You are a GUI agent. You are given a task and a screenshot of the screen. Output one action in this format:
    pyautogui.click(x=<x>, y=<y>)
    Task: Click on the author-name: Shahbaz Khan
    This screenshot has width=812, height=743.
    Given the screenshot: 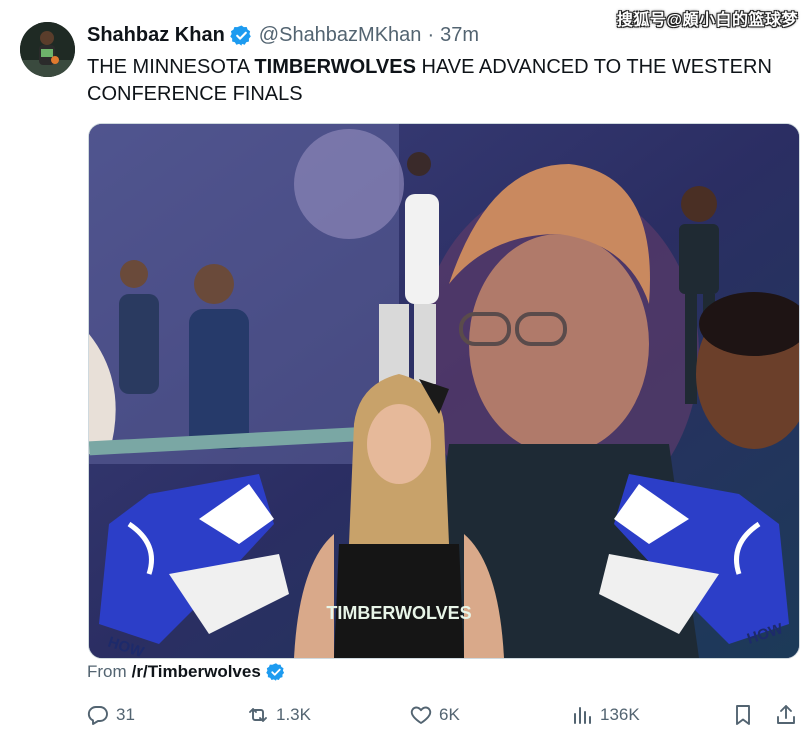 What is the action you would take?
    pyautogui.click(x=156, y=35)
    